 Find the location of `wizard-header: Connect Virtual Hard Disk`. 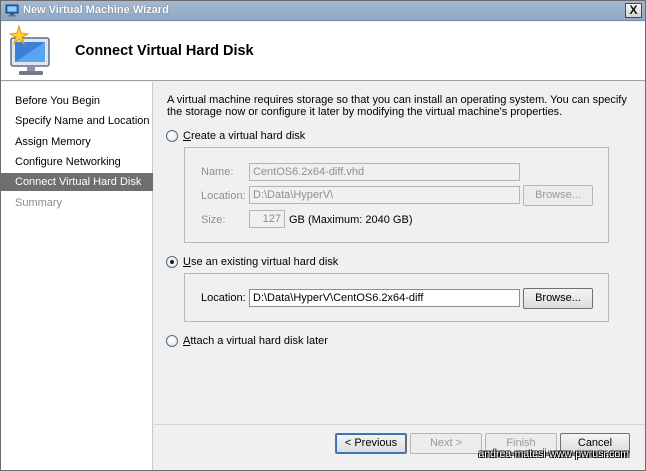

wizard-header: Connect Virtual Hard Disk is located at coordinates (323, 51).